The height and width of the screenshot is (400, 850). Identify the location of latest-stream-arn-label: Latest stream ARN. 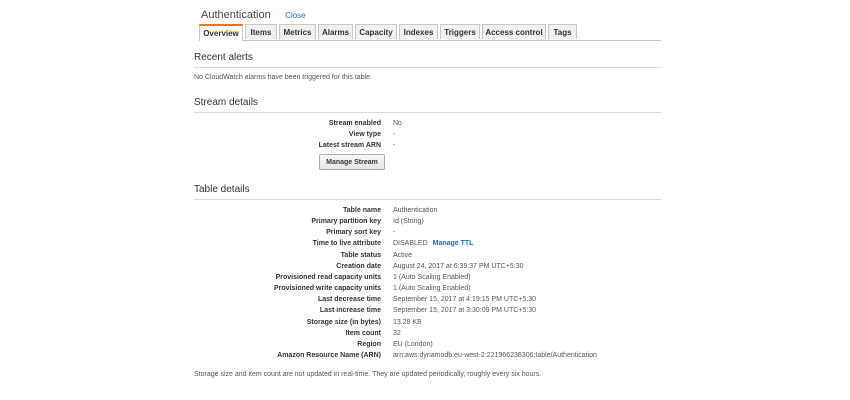
(349, 145).